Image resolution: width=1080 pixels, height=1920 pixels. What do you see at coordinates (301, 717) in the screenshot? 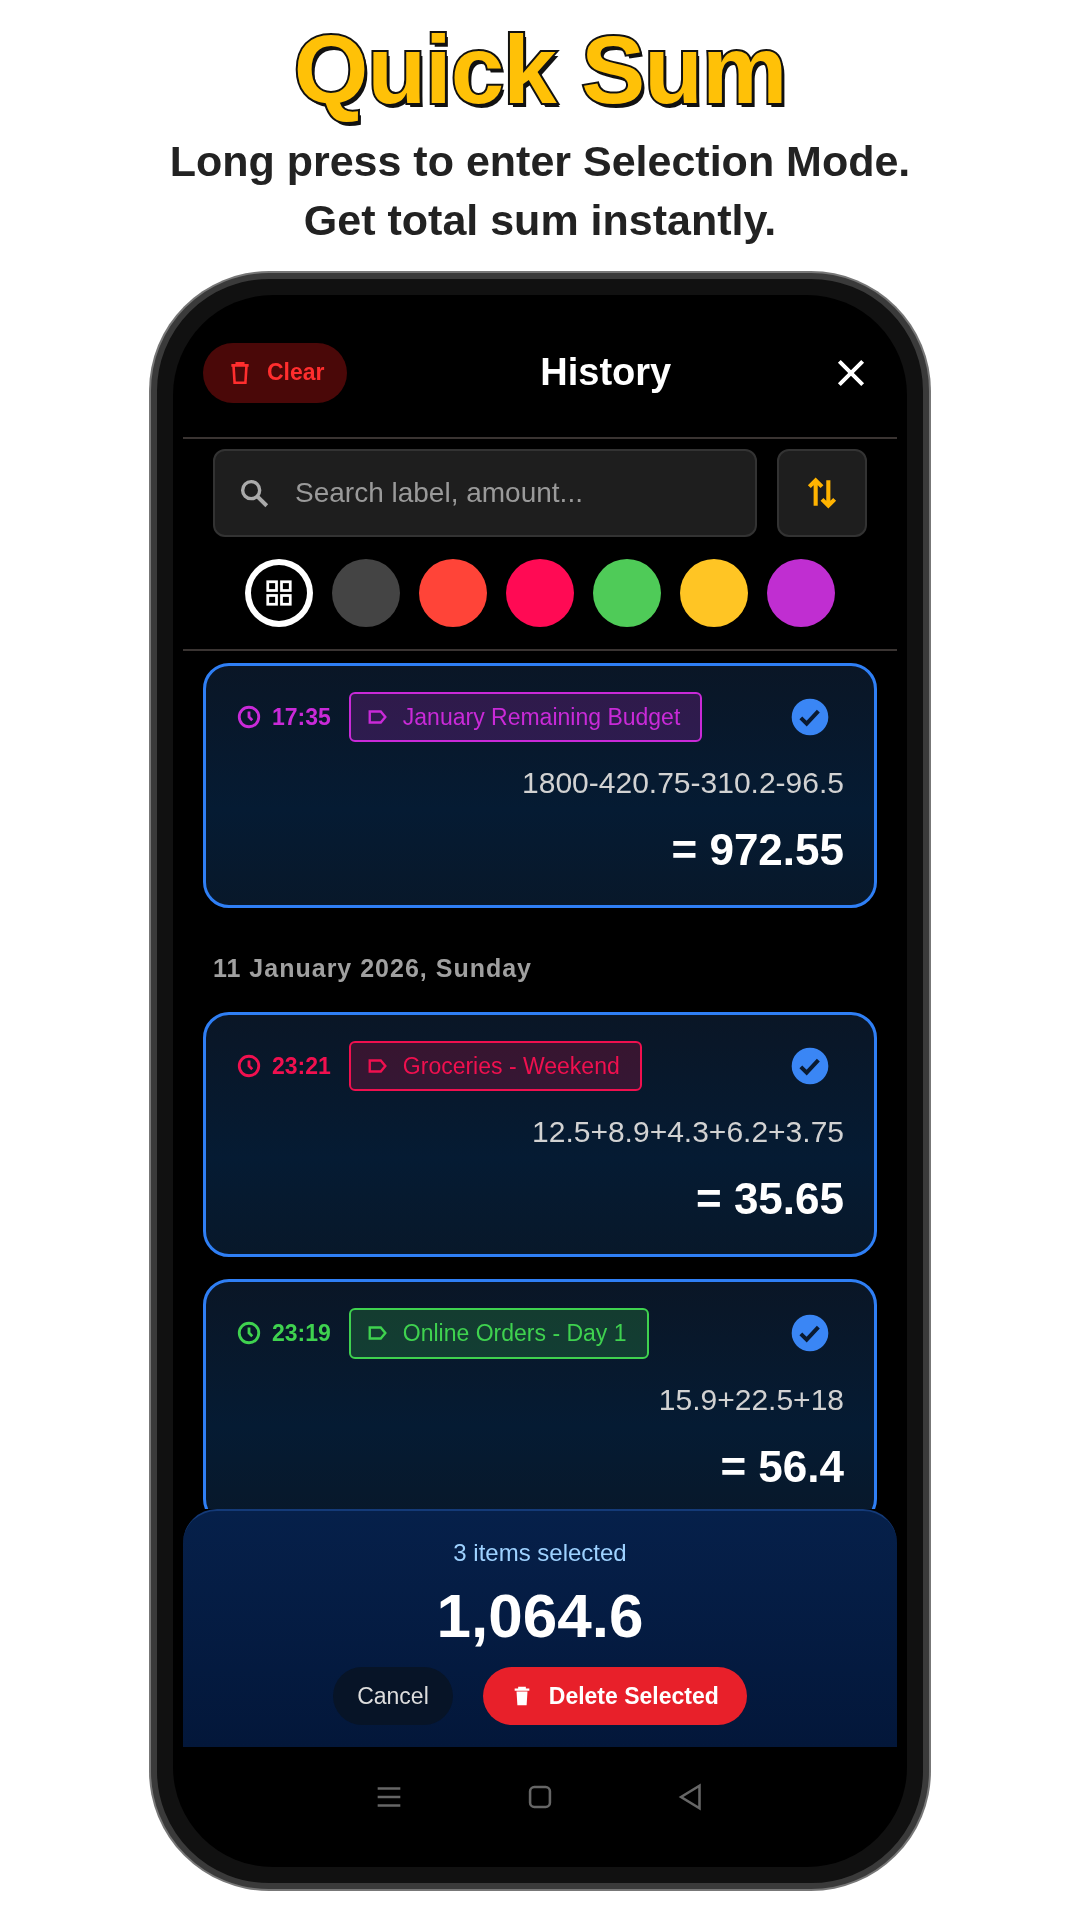
I see `entry-time: 17:35` at bounding box center [301, 717].